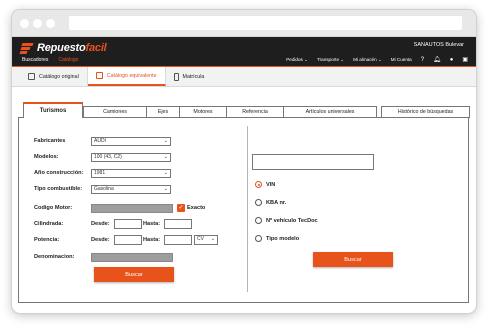  I want to click on cart-icon: ▣, so click(465, 59).